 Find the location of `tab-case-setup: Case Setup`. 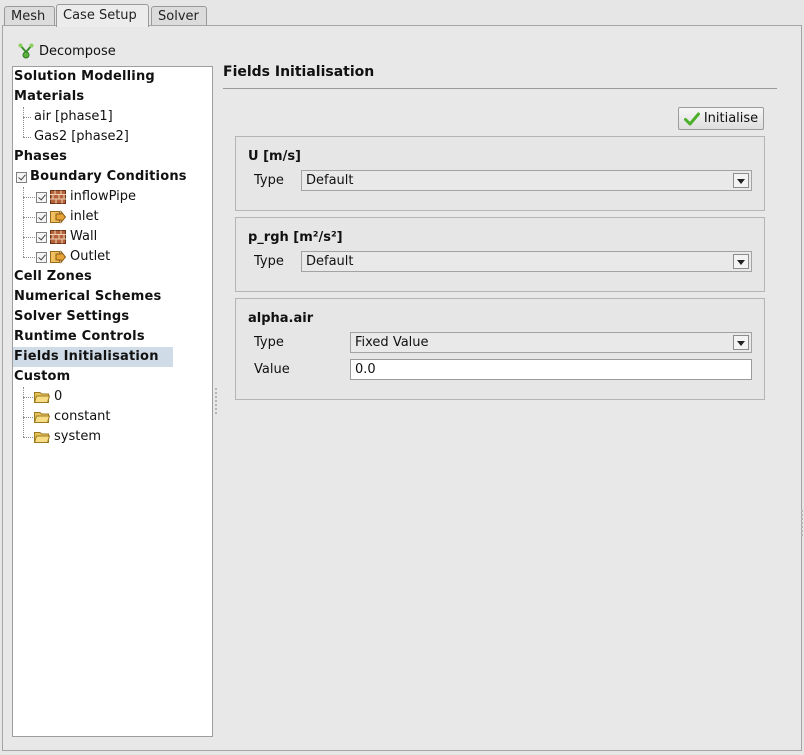

tab-case-setup: Case Setup is located at coordinates (102, 15).